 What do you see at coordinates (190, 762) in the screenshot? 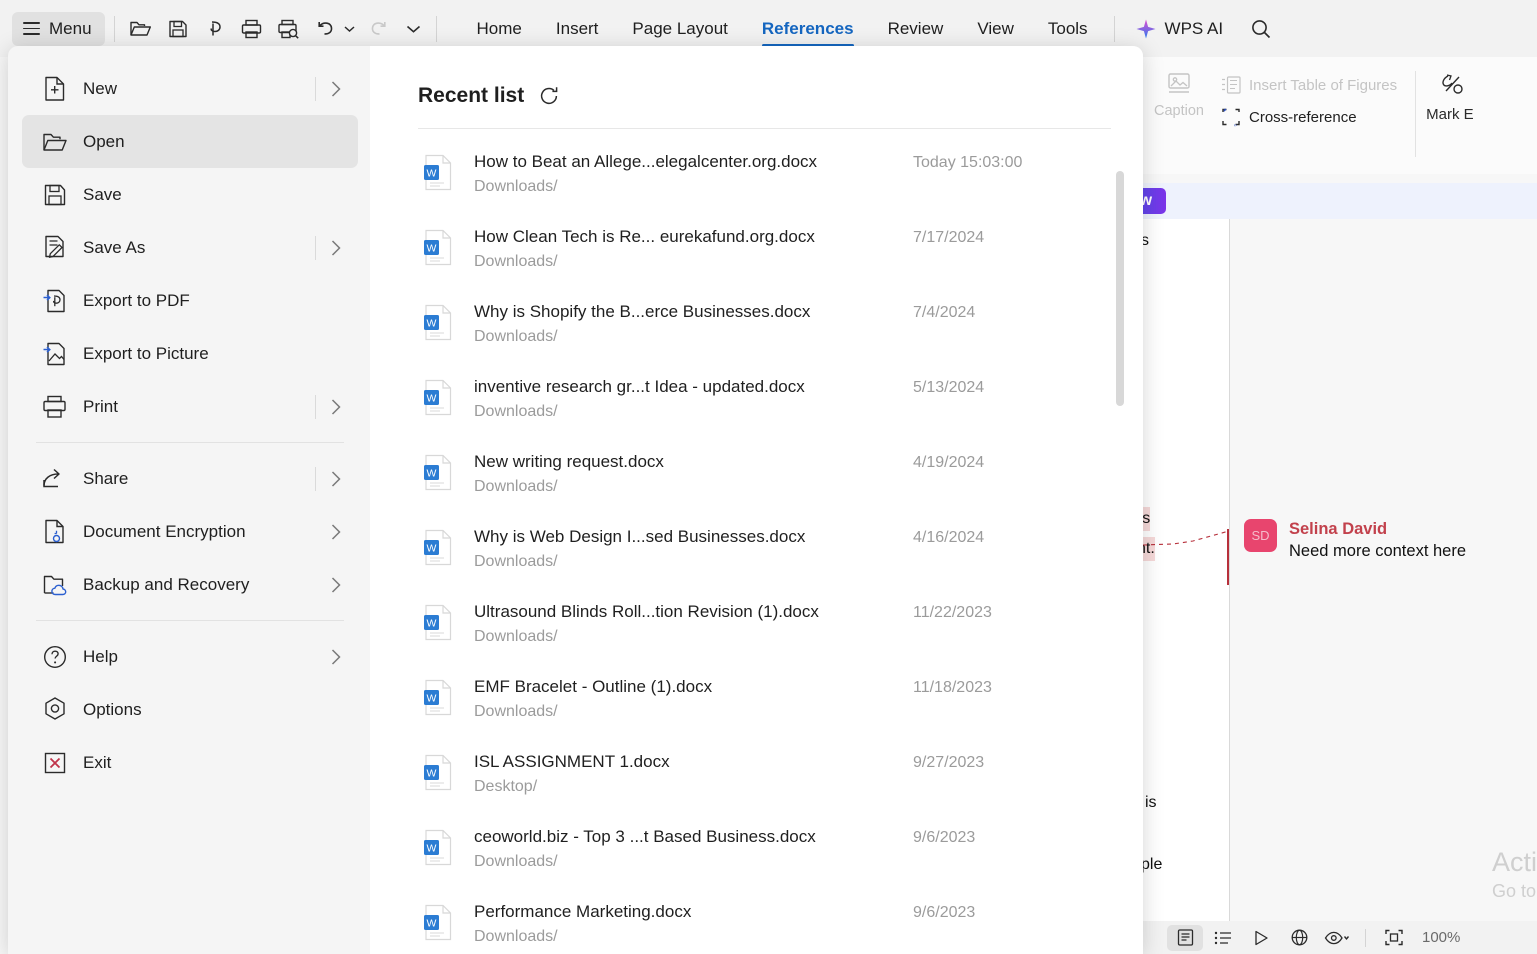
I see `menu-item-exit: Exit` at bounding box center [190, 762].